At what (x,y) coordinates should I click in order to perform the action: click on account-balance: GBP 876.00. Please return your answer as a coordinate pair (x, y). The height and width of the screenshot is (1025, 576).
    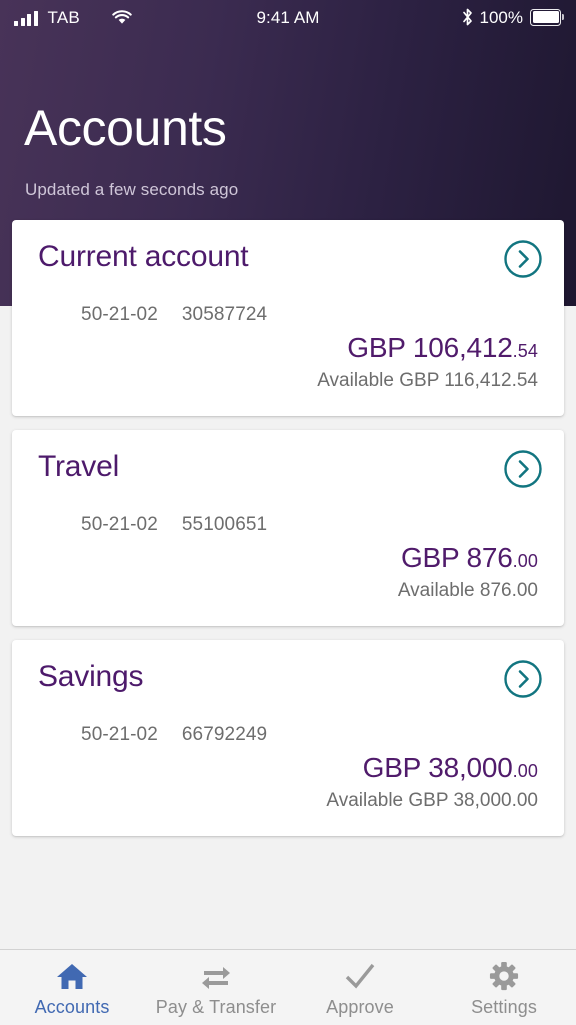
    Looking at the image, I should click on (469, 559).